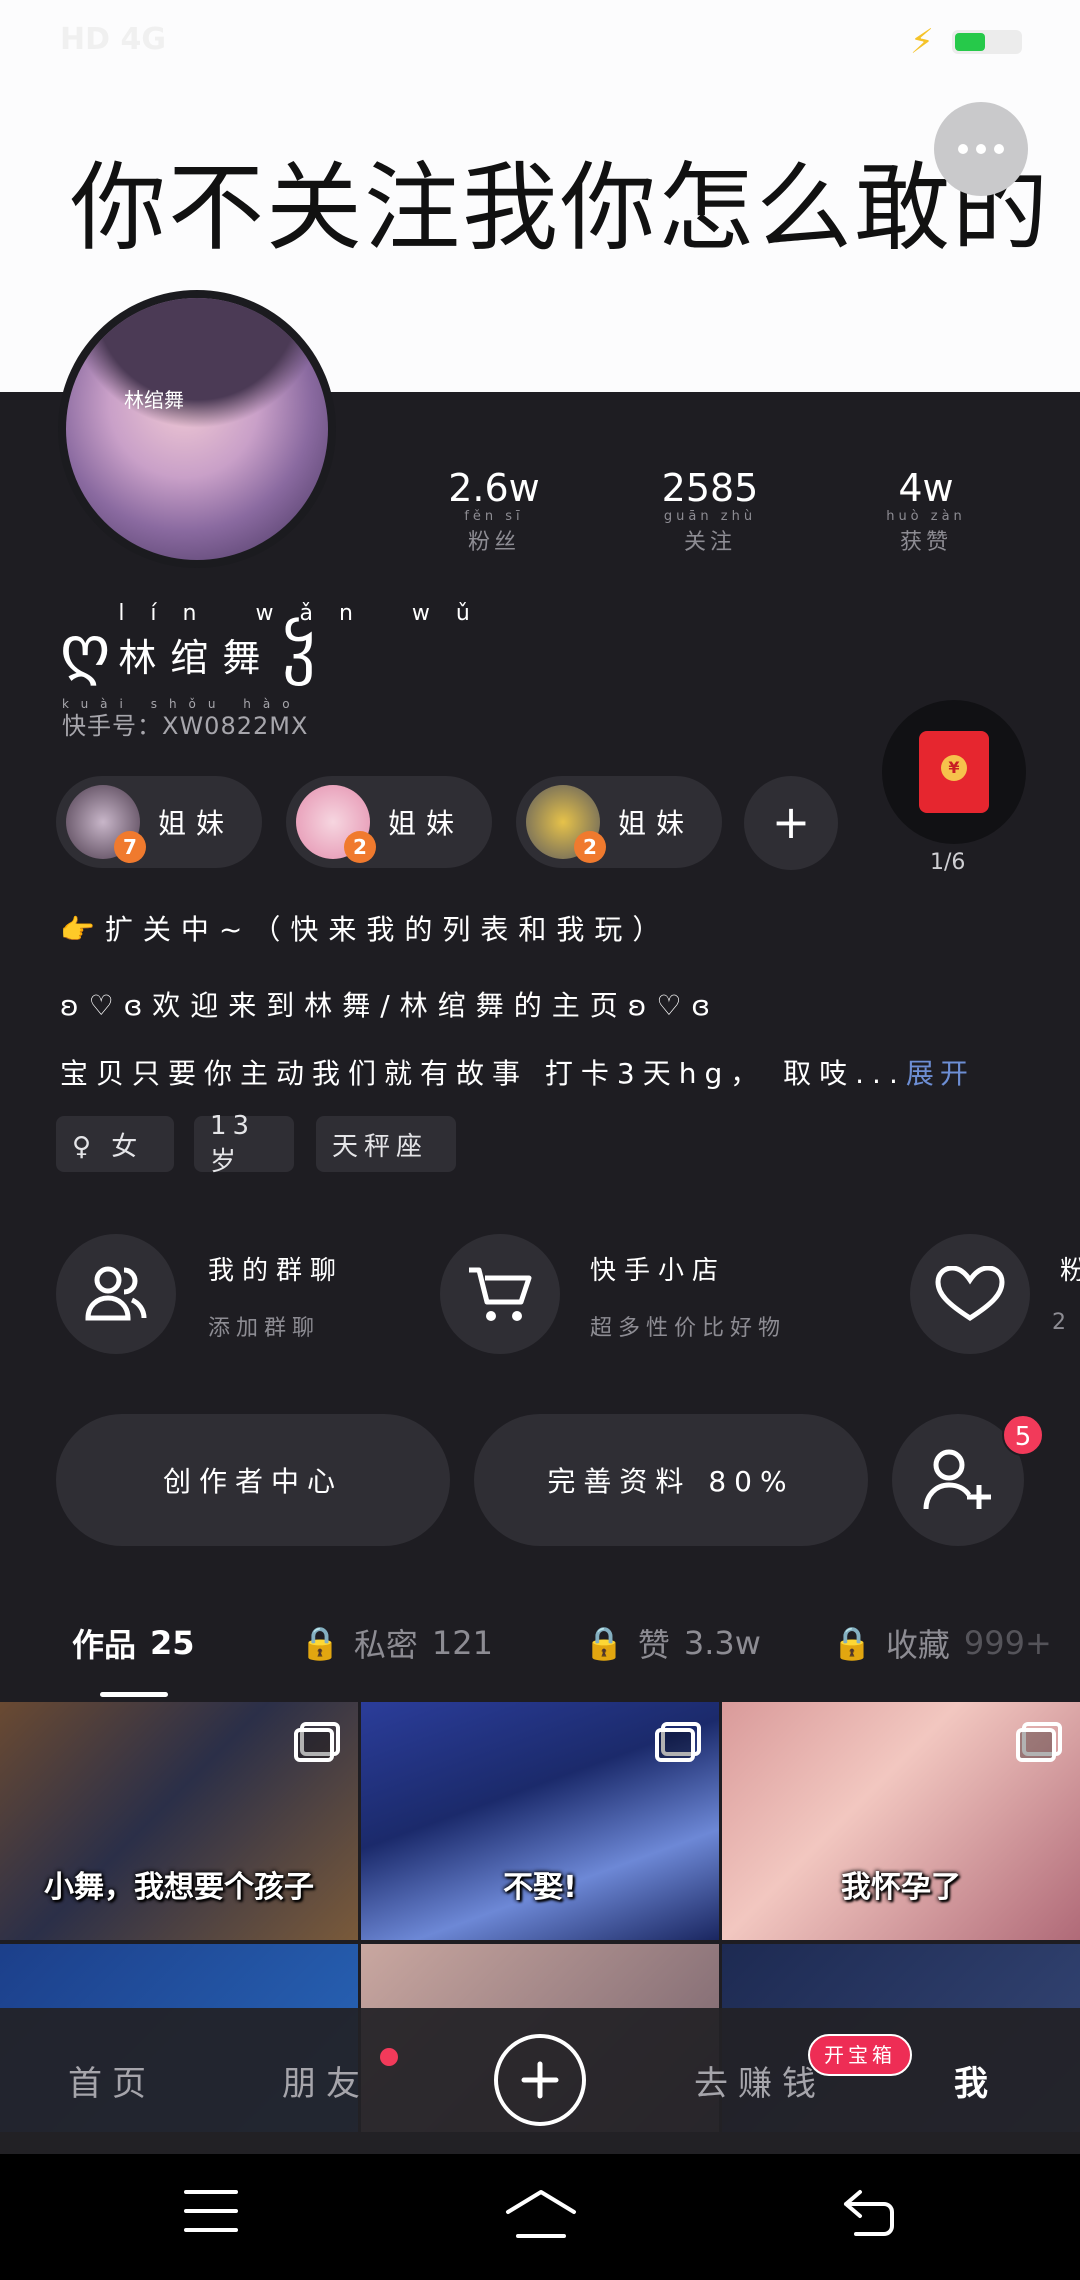 This screenshot has width=1080, height=2280. I want to click on friend-notification-badge: 5, so click(1023, 1435).